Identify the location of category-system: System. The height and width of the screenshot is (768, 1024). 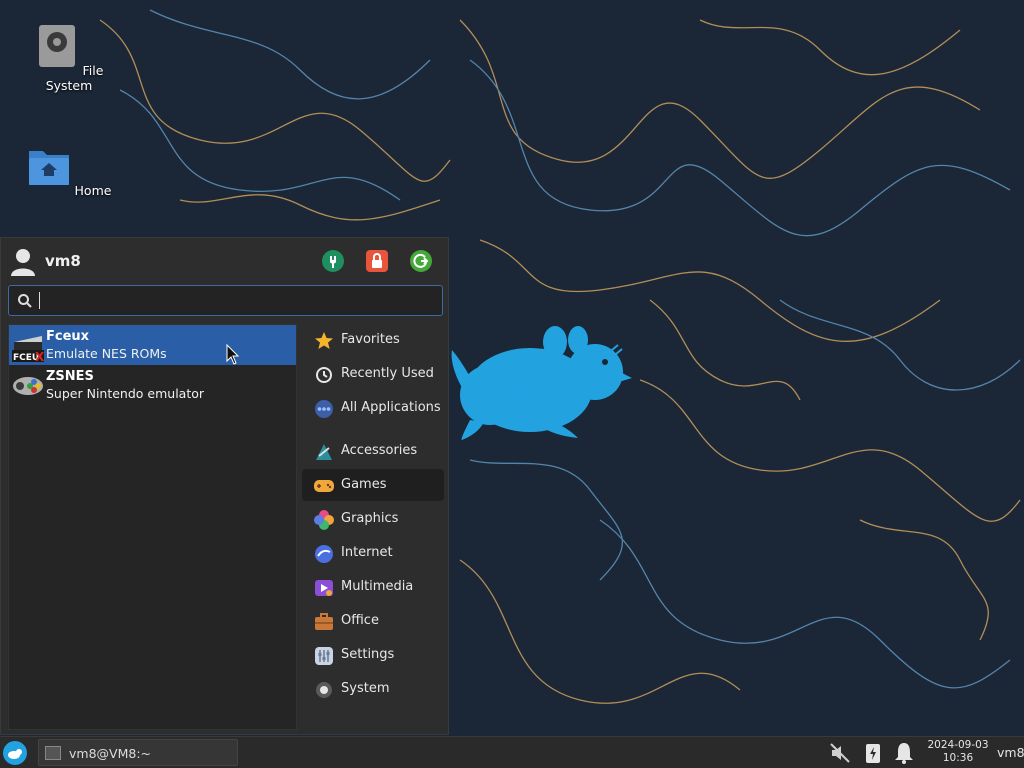
(373, 689).